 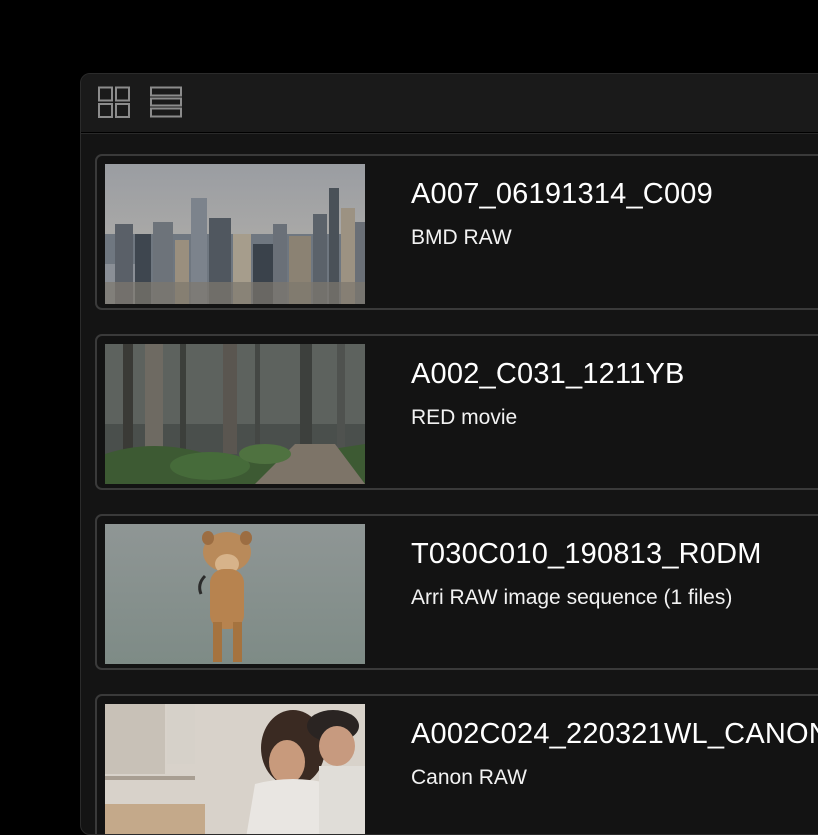 I want to click on clip-thumbnail-lioness, so click(x=235, y=594).